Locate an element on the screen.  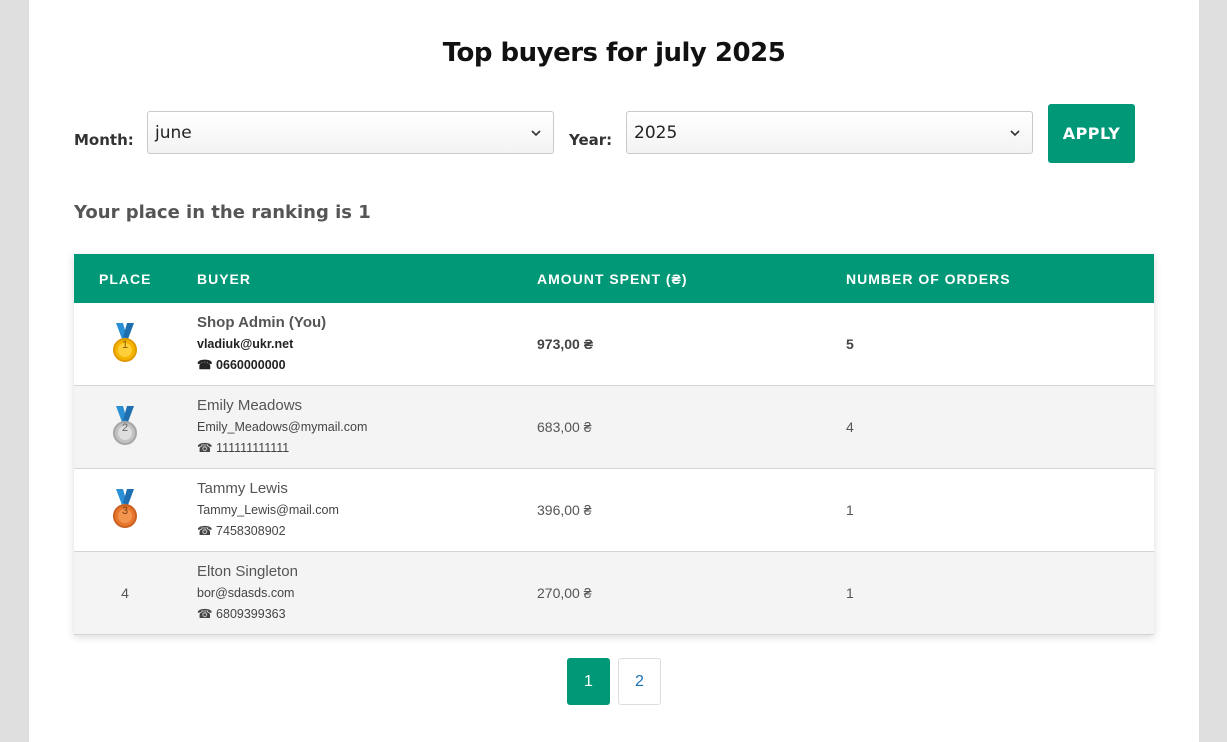
medal-number: 1 is located at coordinates (125, 345).